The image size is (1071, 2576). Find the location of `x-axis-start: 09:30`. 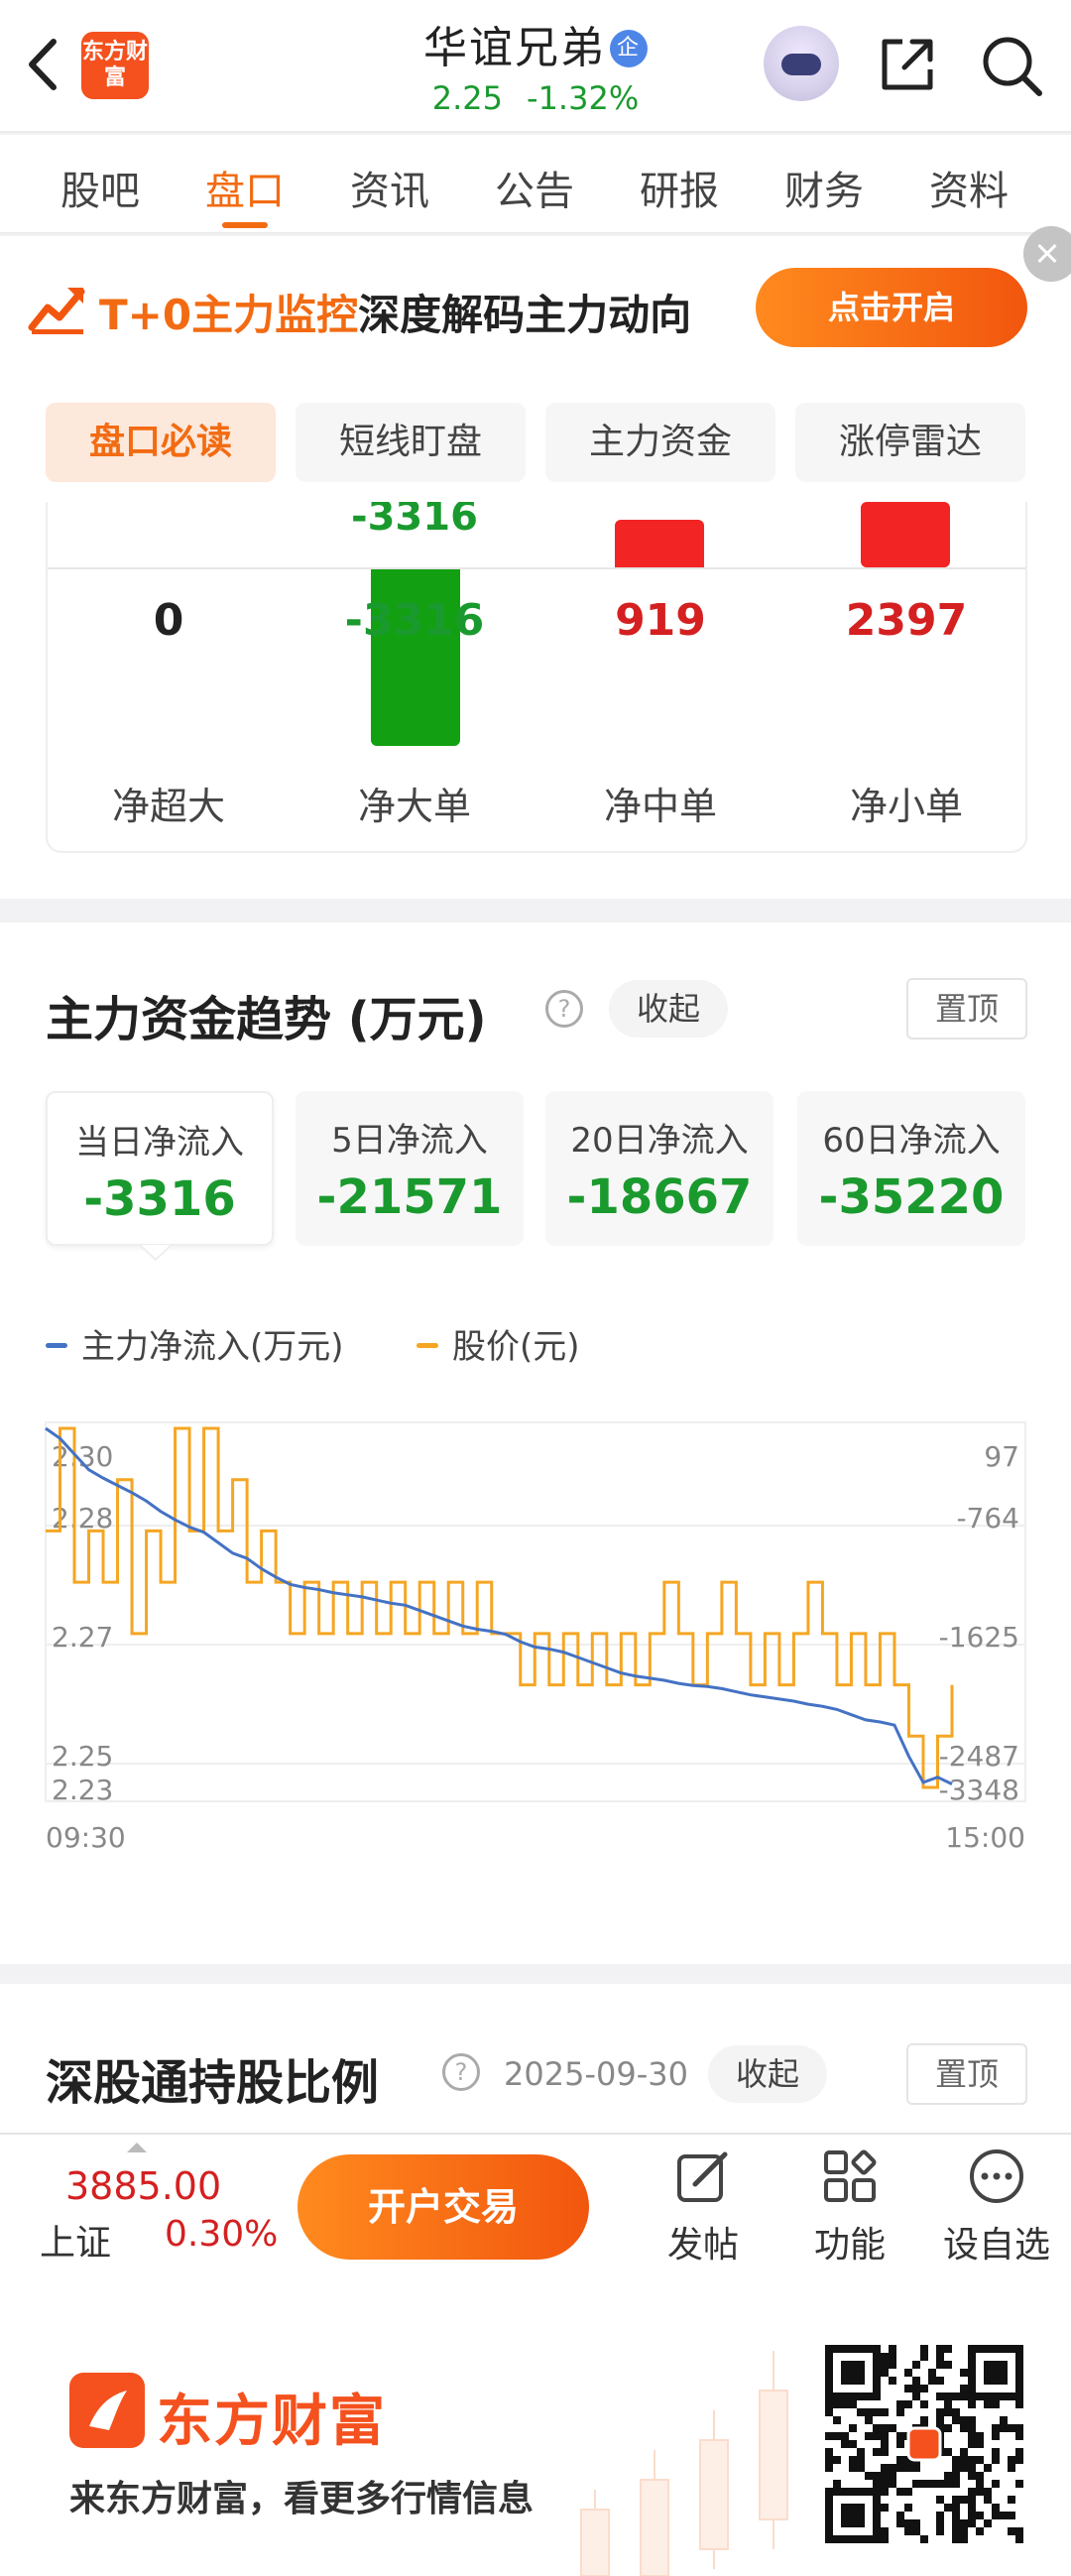

x-axis-start: 09:30 is located at coordinates (86, 1837).